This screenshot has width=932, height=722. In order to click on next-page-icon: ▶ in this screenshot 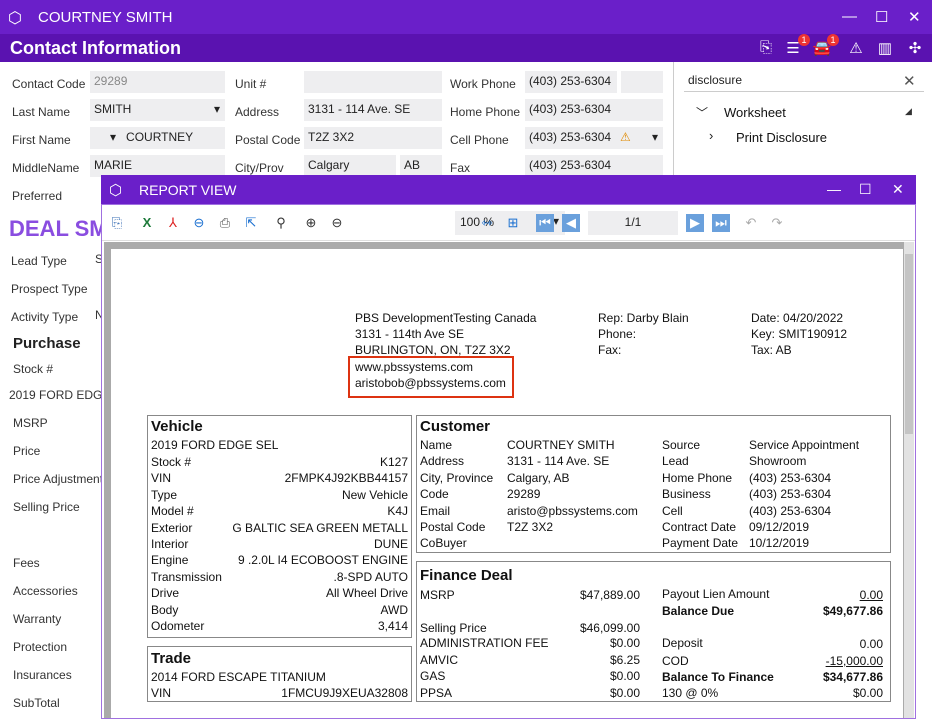, I will do `click(695, 223)`.